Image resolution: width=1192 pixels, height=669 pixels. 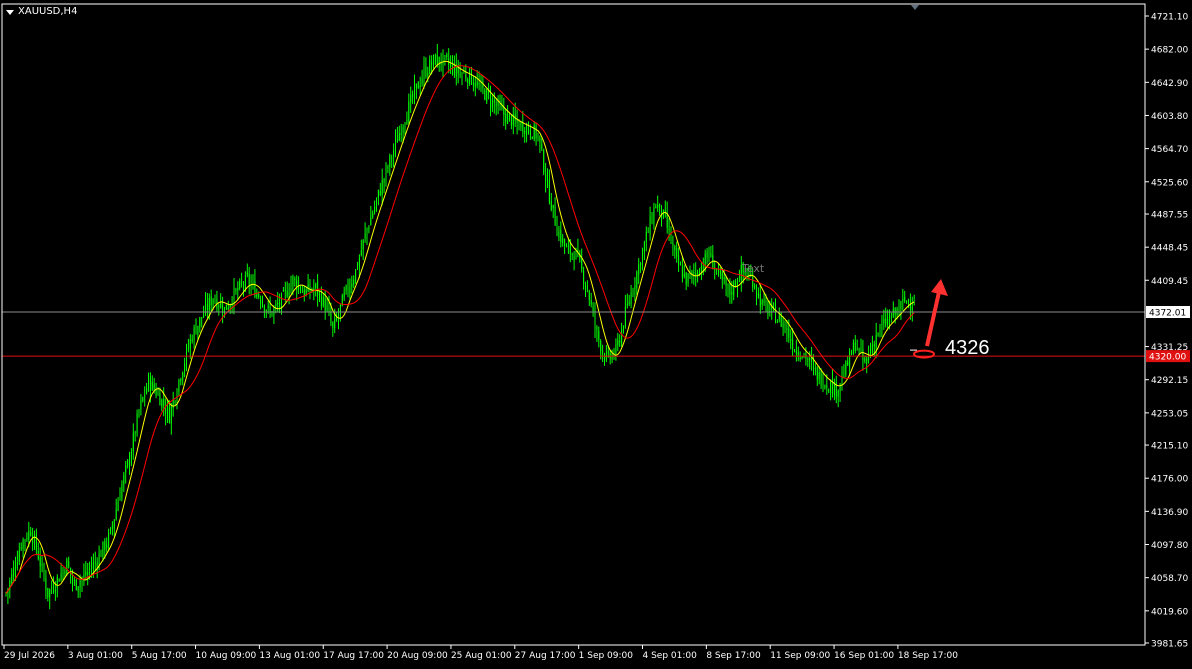 What do you see at coordinates (1169, 183) in the screenshot?
I see `y-tick-label: 4525.60` at bounding box center [1169, 183].